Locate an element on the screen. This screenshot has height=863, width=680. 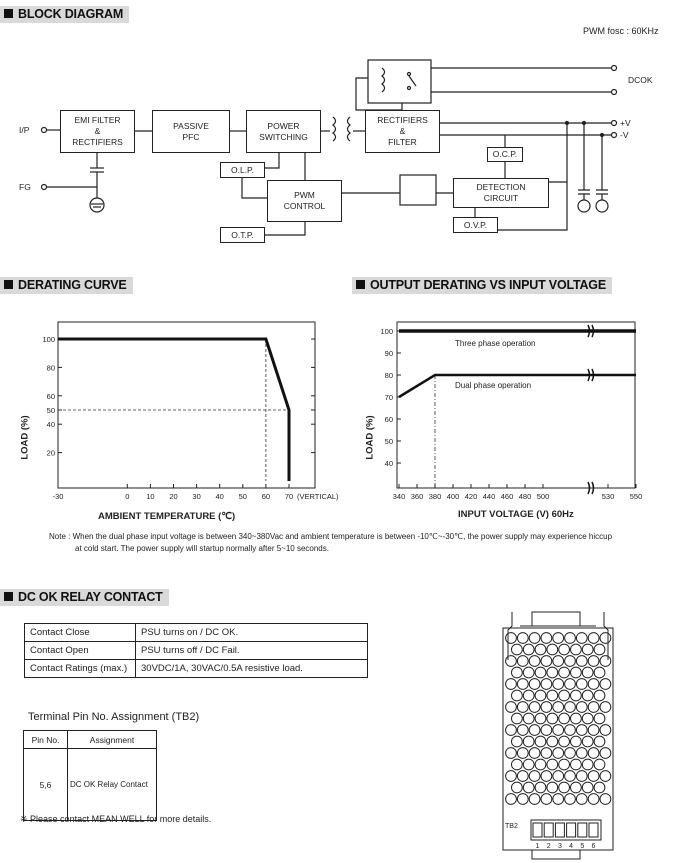
psu-top-bracket is located at coordinates (558, 635).